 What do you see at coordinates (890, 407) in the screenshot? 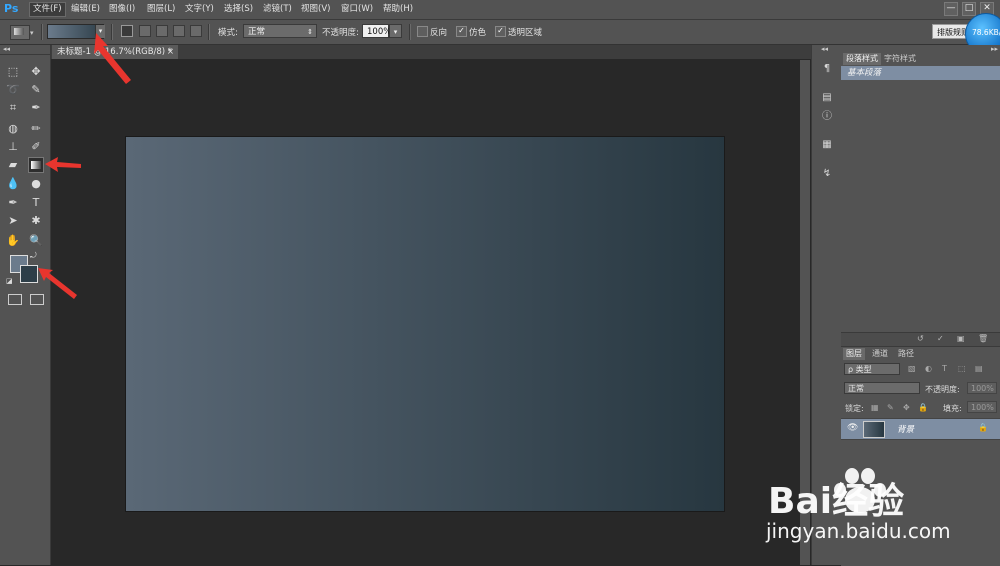
I see `lock-pixels-icon: ✎` at bounding box center [890, 407].